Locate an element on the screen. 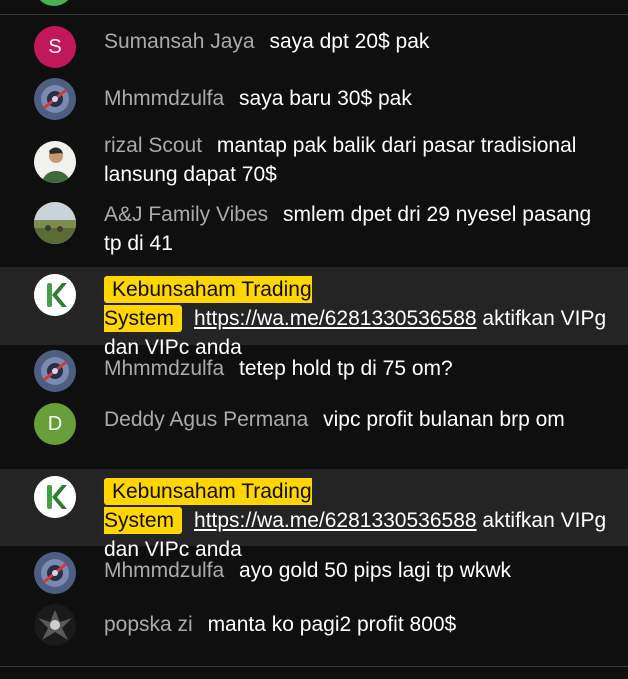 Image resolution: width=628 pixels, height=679 pixels. avatar is located at coordinates (54, 3).